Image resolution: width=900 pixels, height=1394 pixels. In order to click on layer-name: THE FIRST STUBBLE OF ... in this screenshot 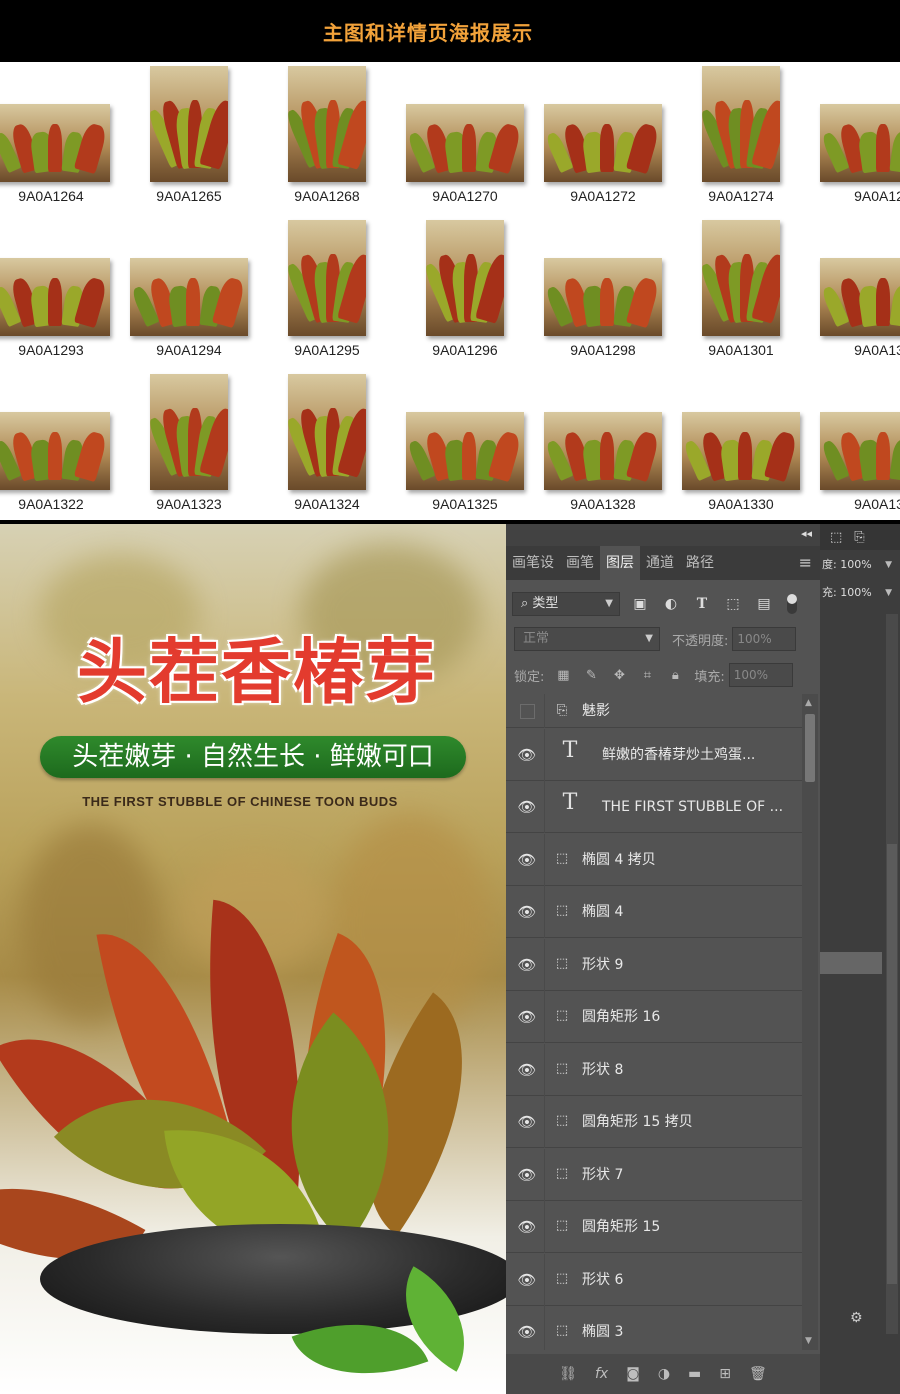, I will do `click(693, 807)`.